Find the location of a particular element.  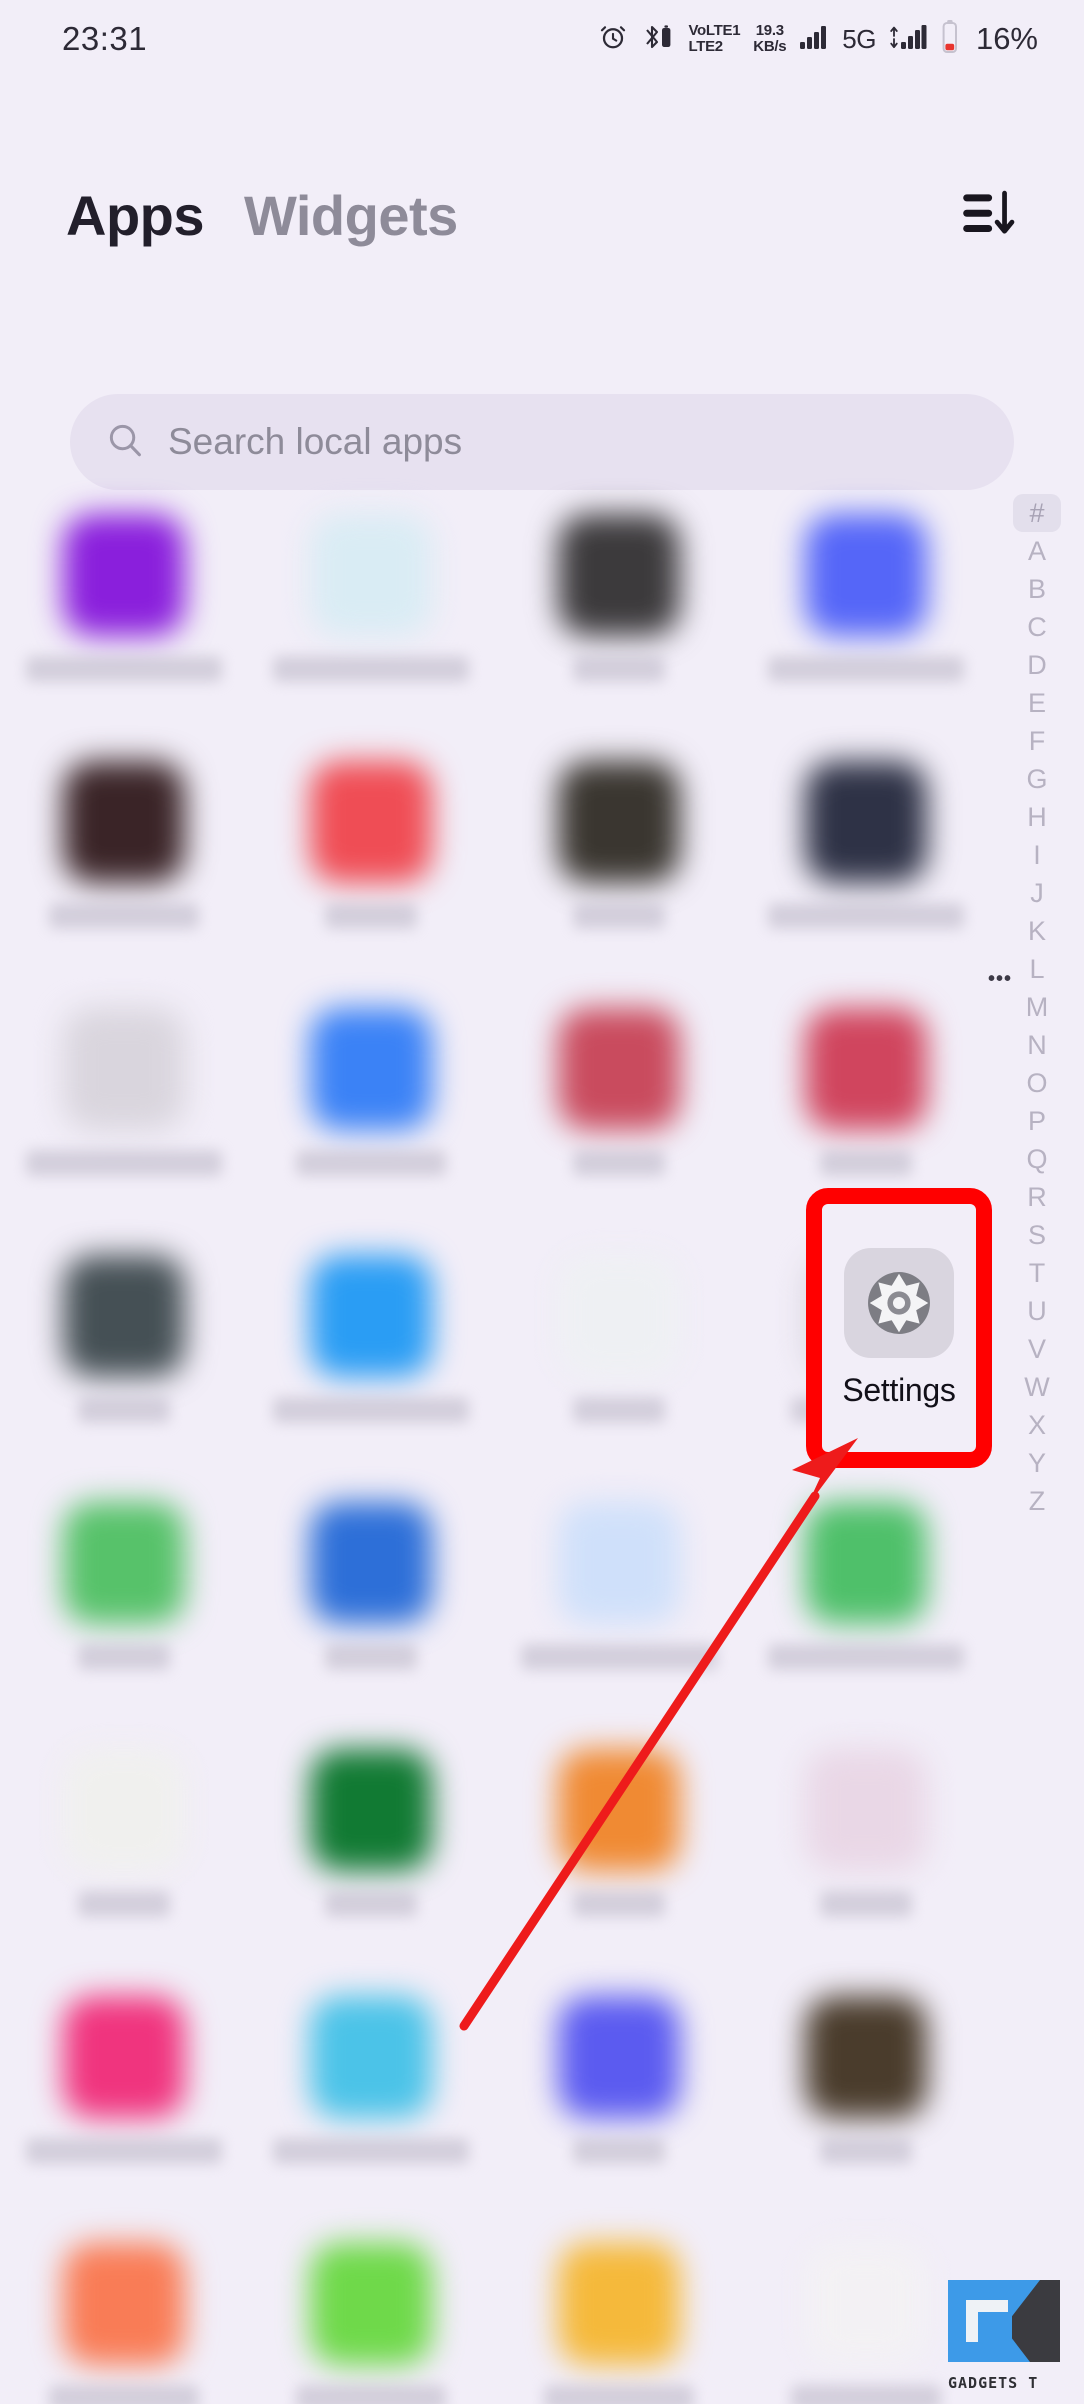

alphabet-index-item: C is located at coordinates (1037, 627).